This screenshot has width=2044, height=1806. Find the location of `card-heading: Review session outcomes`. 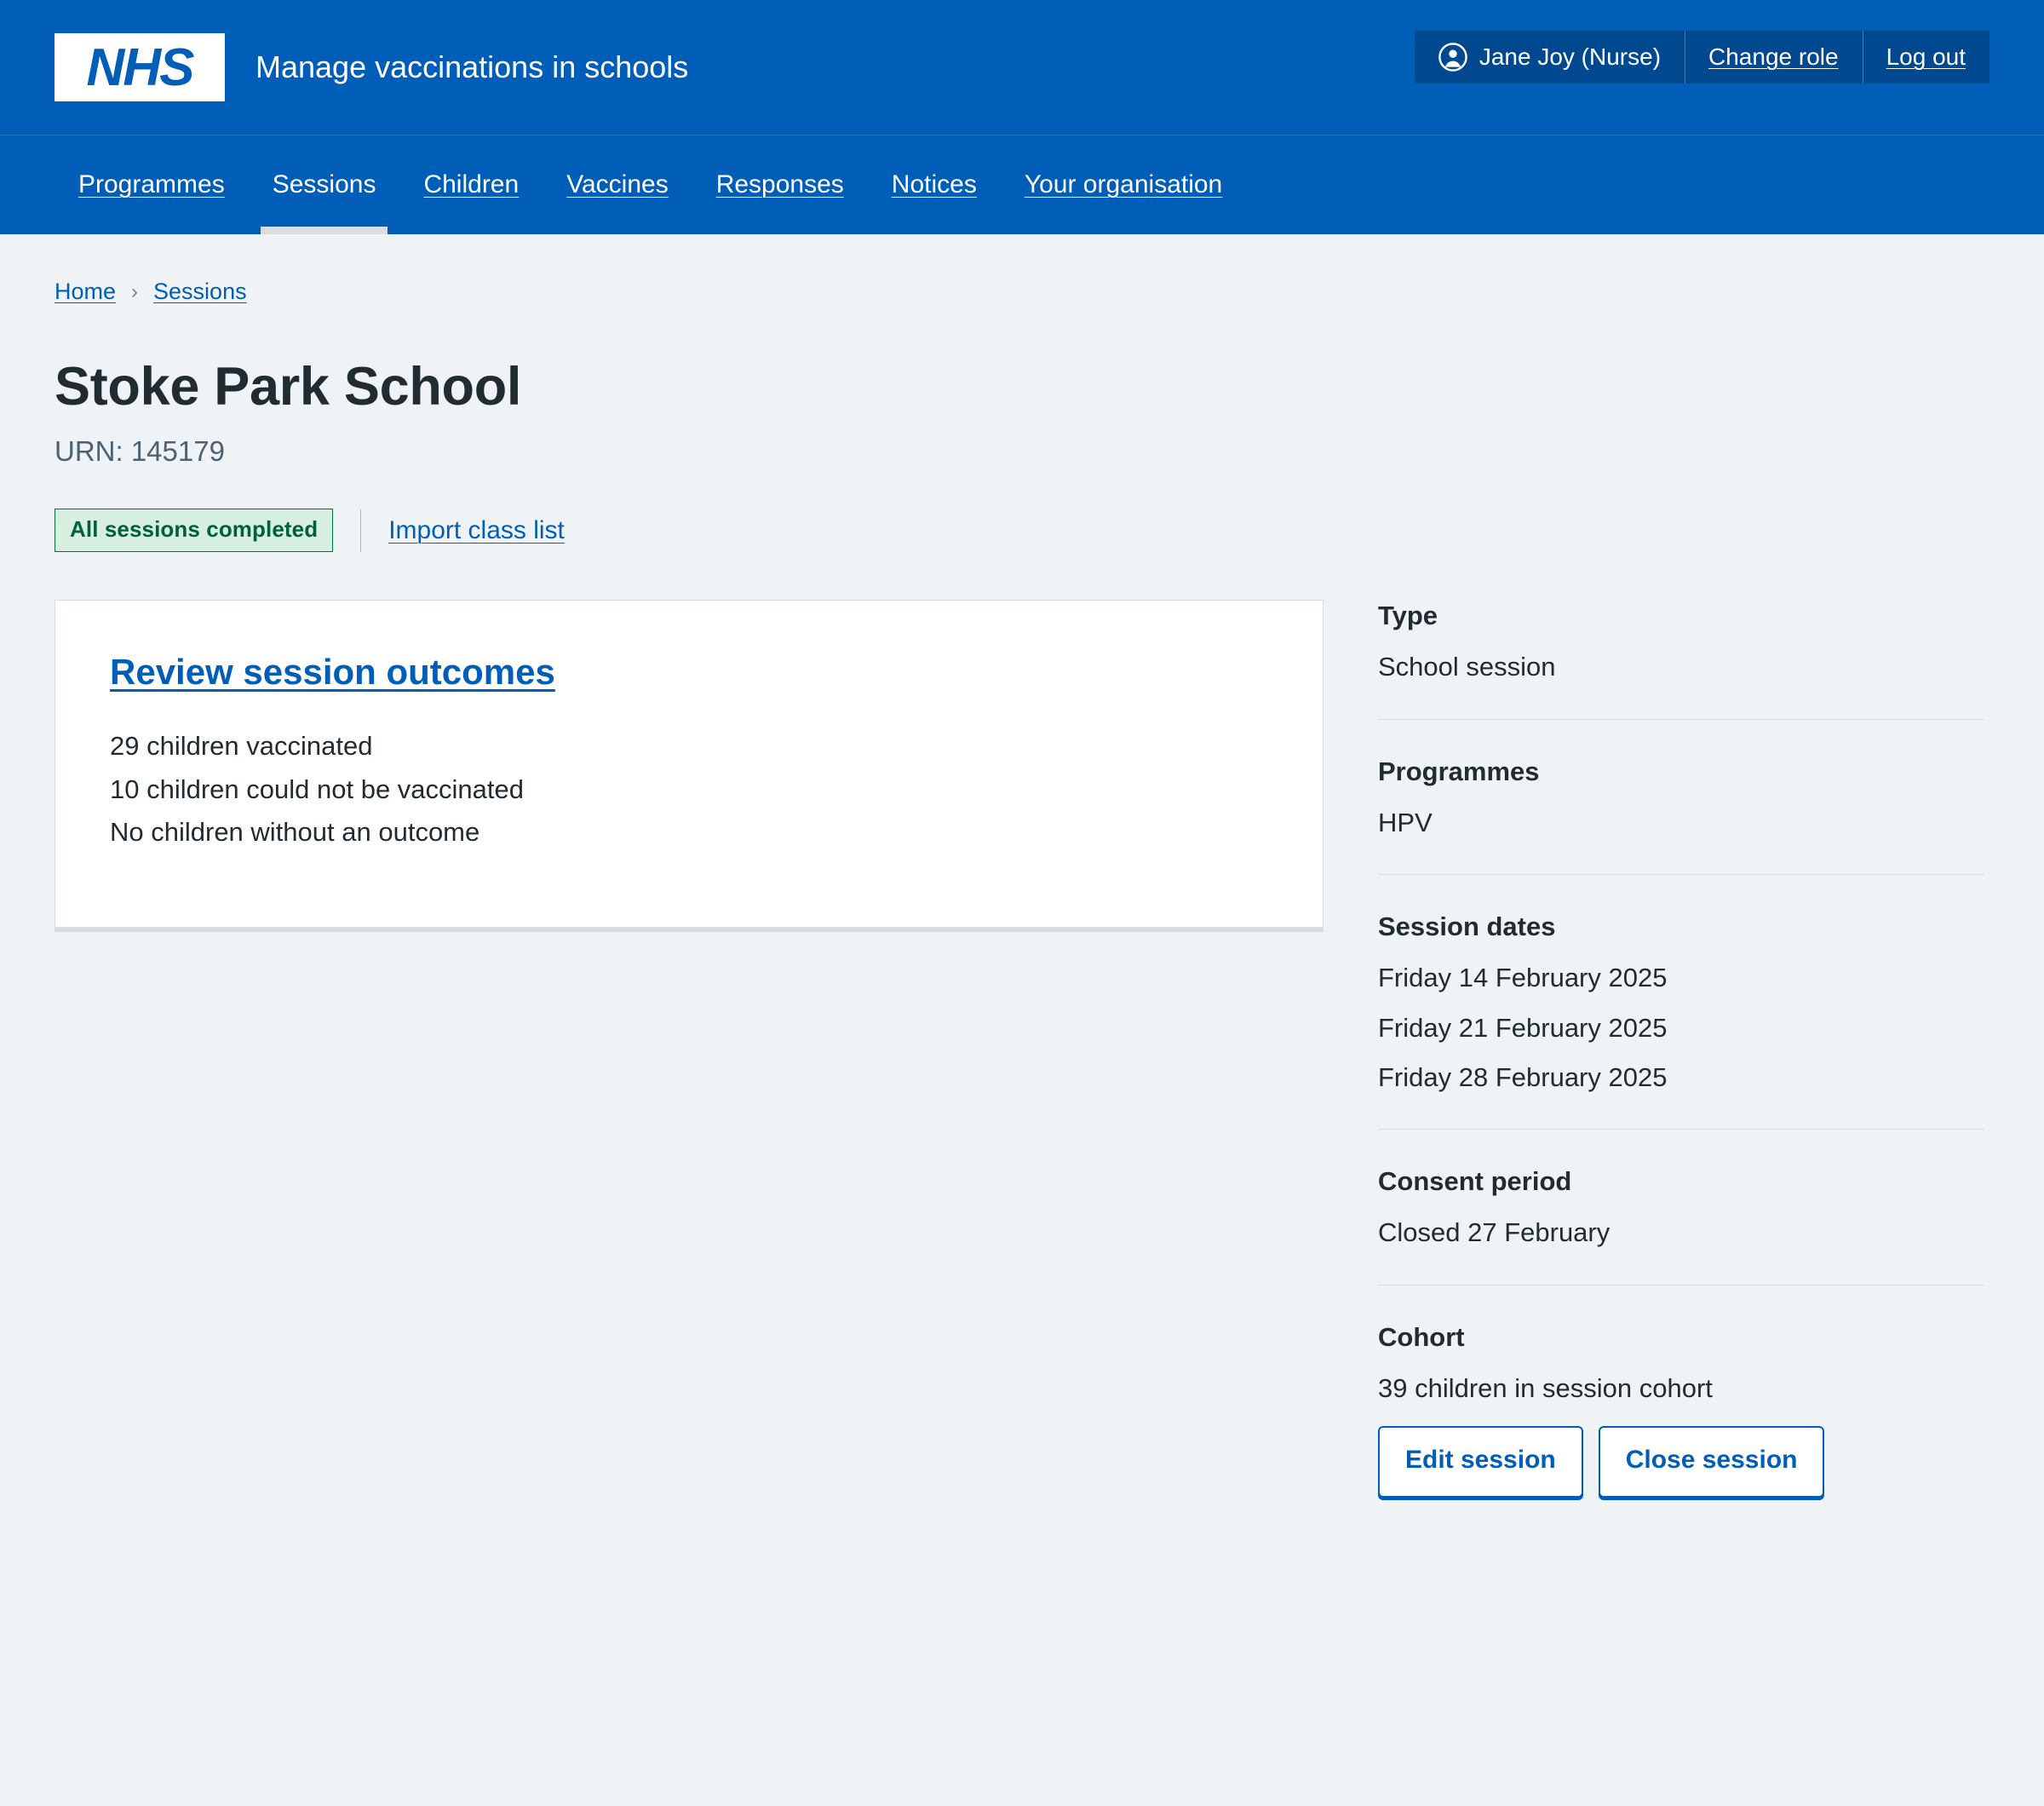

card-heading: Review session outcomes is located at coordinates (689, 672).